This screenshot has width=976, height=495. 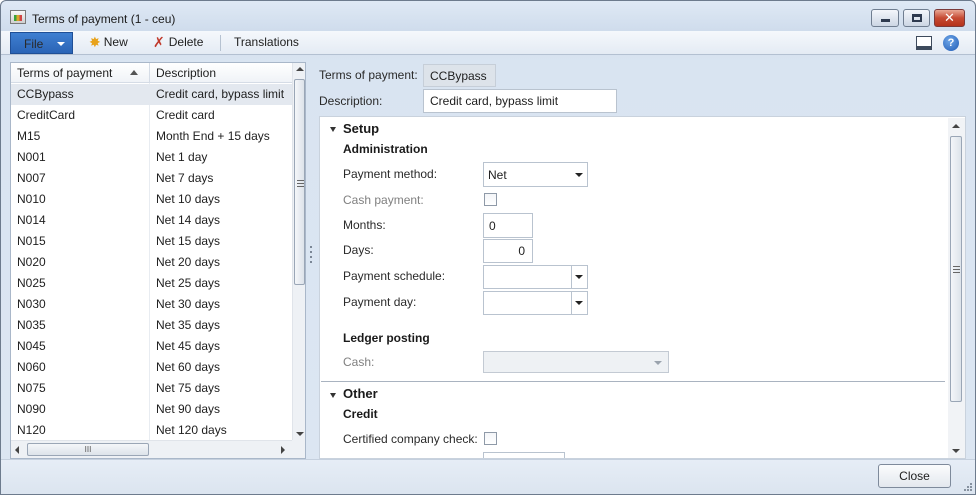 I want to click on credit-group-title: Credit, so click(x=360, y=414).